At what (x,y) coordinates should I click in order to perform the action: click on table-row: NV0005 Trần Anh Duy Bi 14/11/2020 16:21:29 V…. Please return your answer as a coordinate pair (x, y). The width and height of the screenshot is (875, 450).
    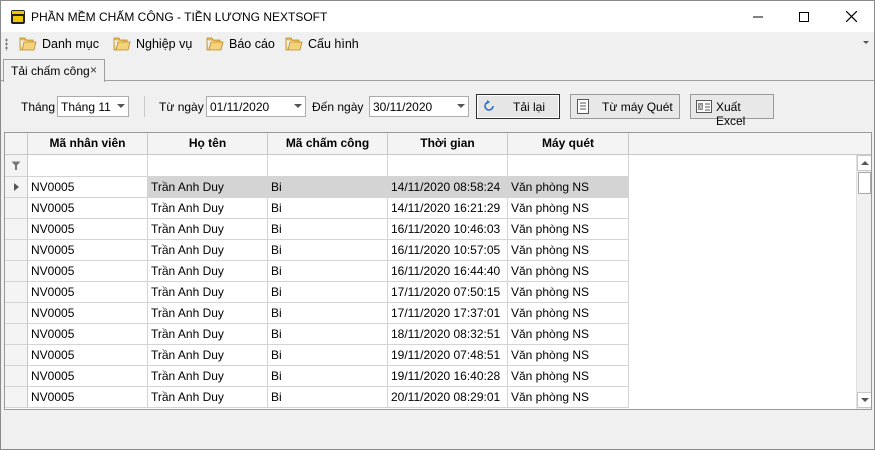
    Looking at the image, I should click on (317, 208).